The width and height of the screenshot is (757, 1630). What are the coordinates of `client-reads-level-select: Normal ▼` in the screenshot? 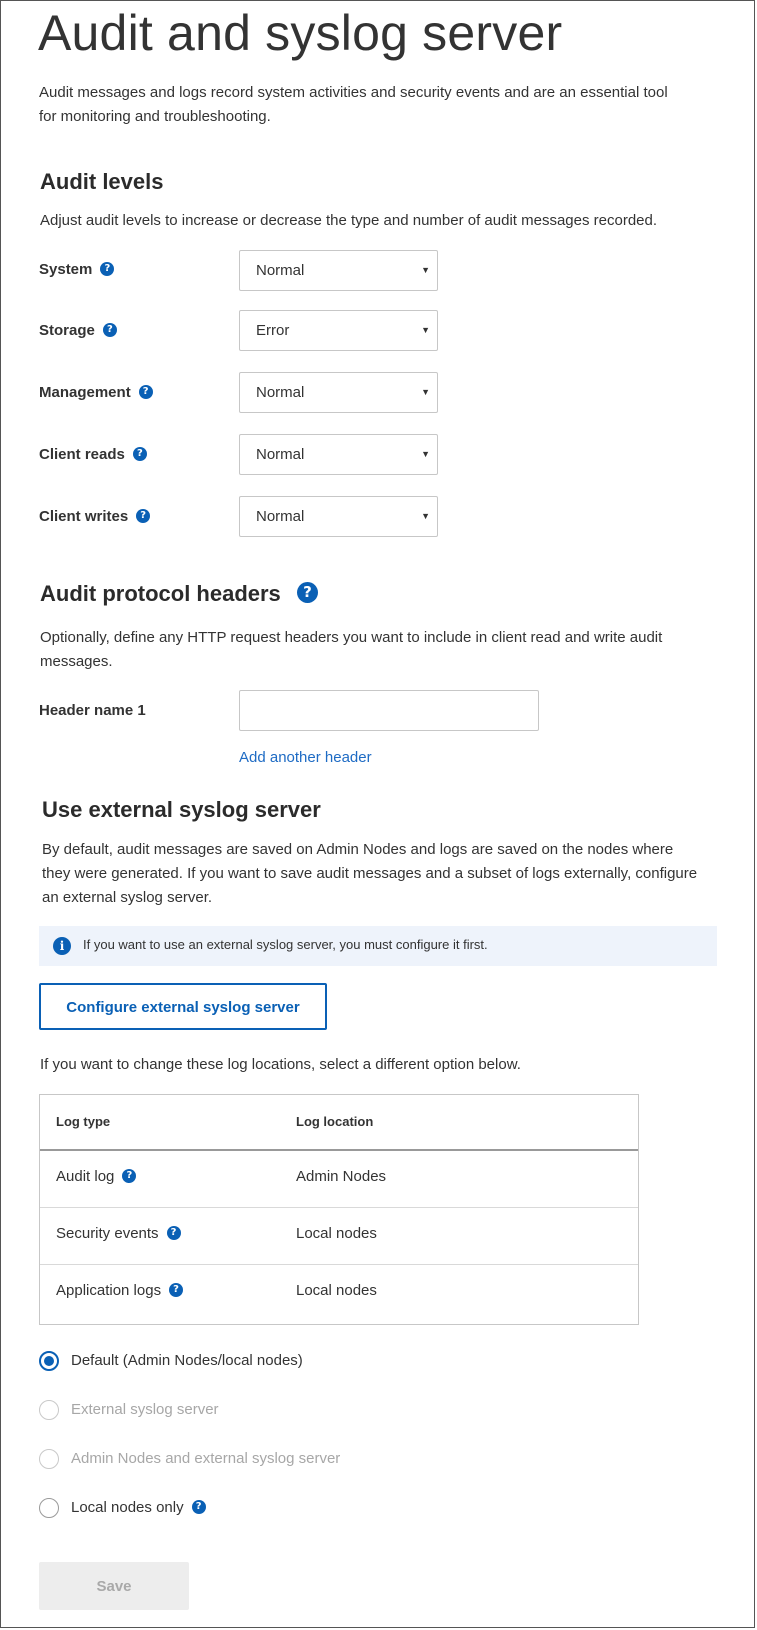 It's located at (338, 454).